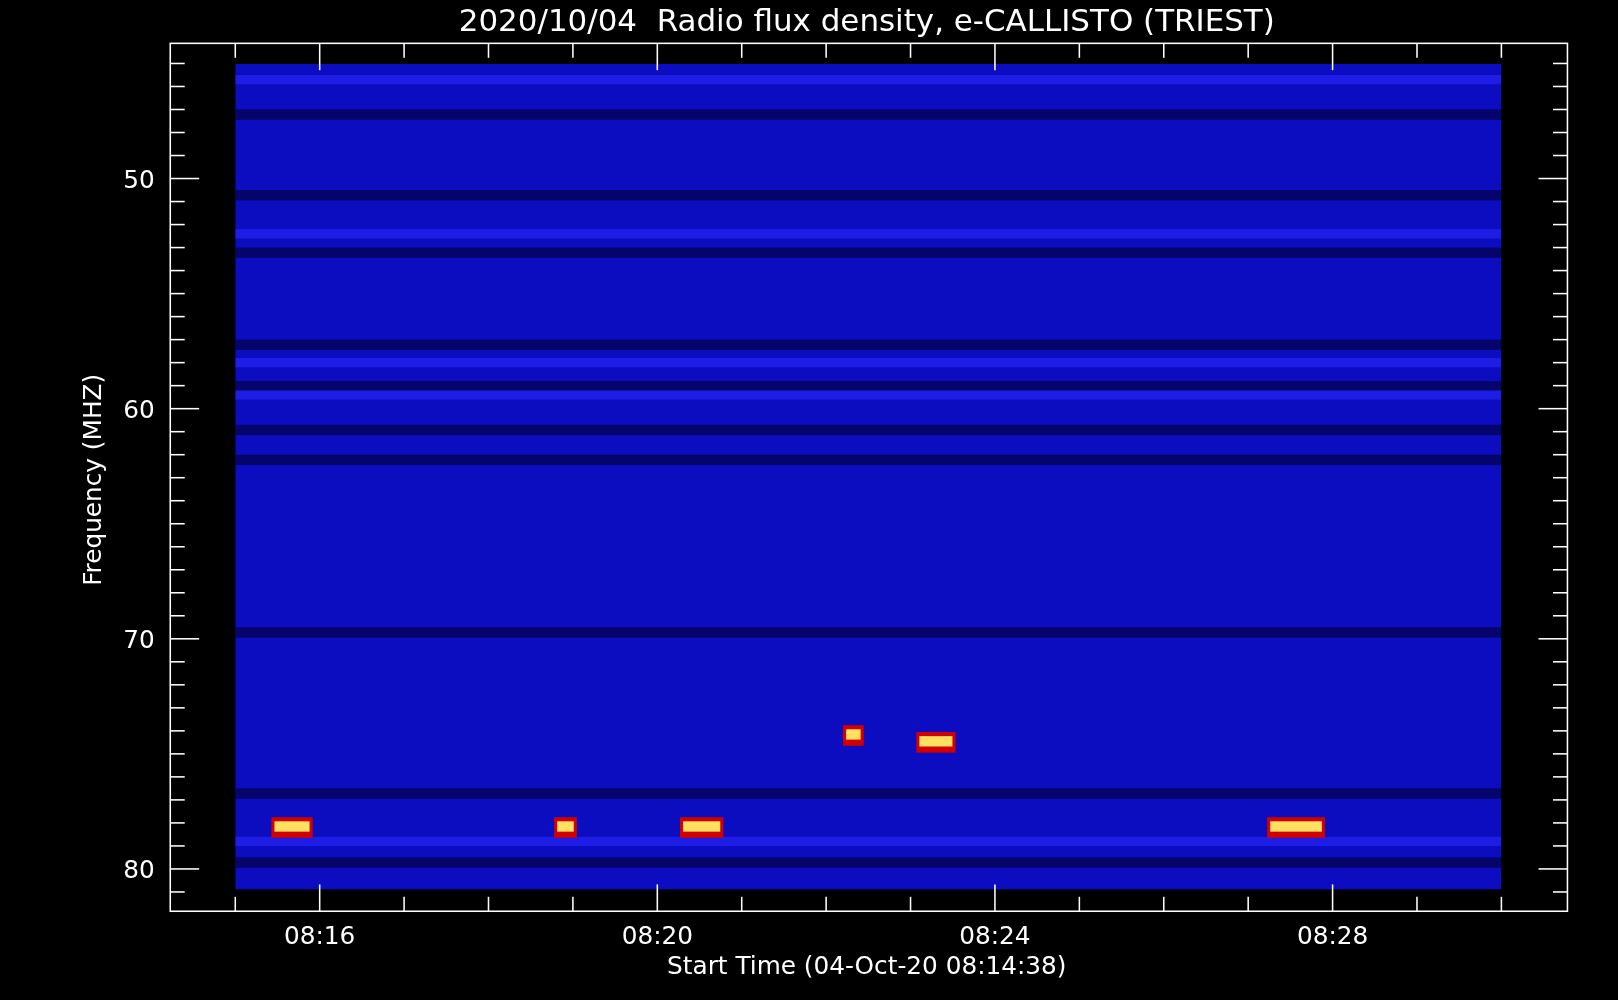  Describe the element at coordinates (139, 409) in the screenshot. I see `tick-label: 60` at that location.